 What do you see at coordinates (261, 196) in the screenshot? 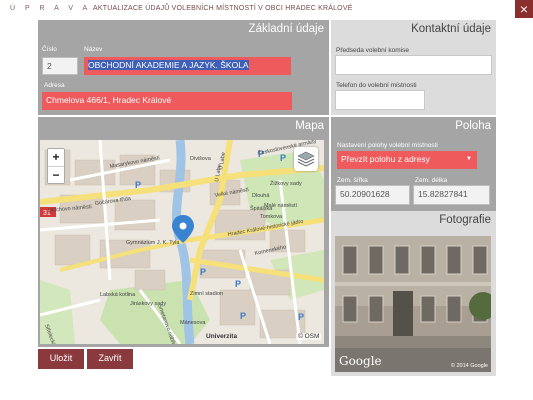
I see `map-street-label: Dlouhá` at bounding box center [261, 196].